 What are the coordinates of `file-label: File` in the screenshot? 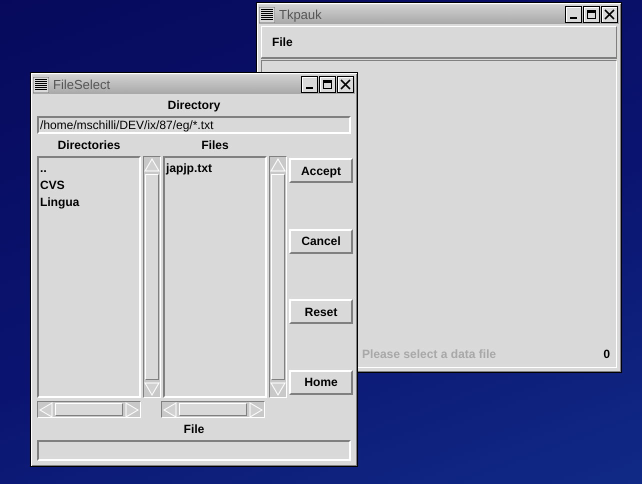 It's located at (194, 429).